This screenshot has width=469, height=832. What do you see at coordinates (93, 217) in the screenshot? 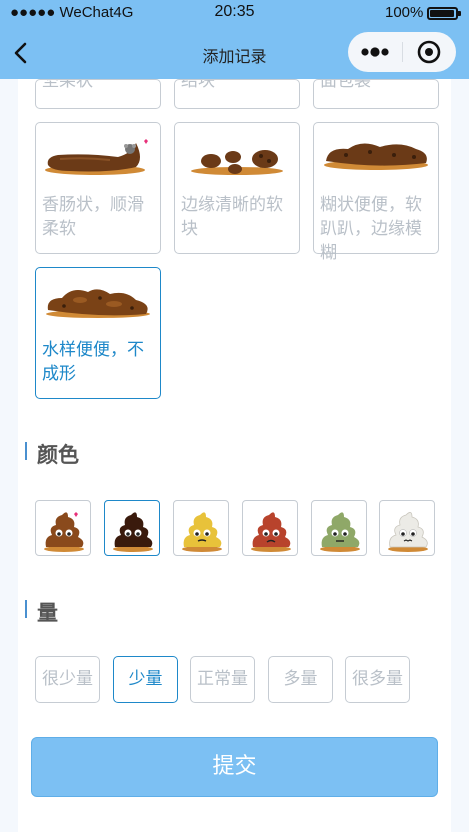
I see `stool-type-label: 香肠状，顺滑柔软` at bounding box center [93, 217].